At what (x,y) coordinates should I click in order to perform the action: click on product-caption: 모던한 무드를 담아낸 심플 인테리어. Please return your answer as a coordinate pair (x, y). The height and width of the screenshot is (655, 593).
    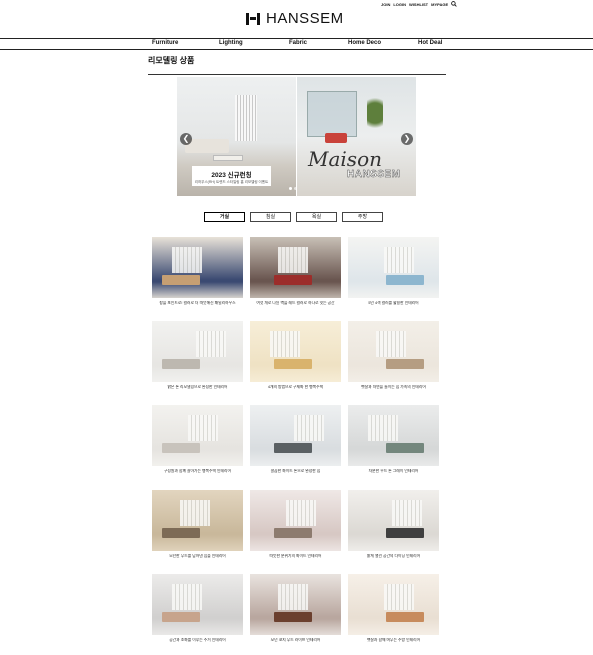
    Looking at the image, I should click on (197, 556).